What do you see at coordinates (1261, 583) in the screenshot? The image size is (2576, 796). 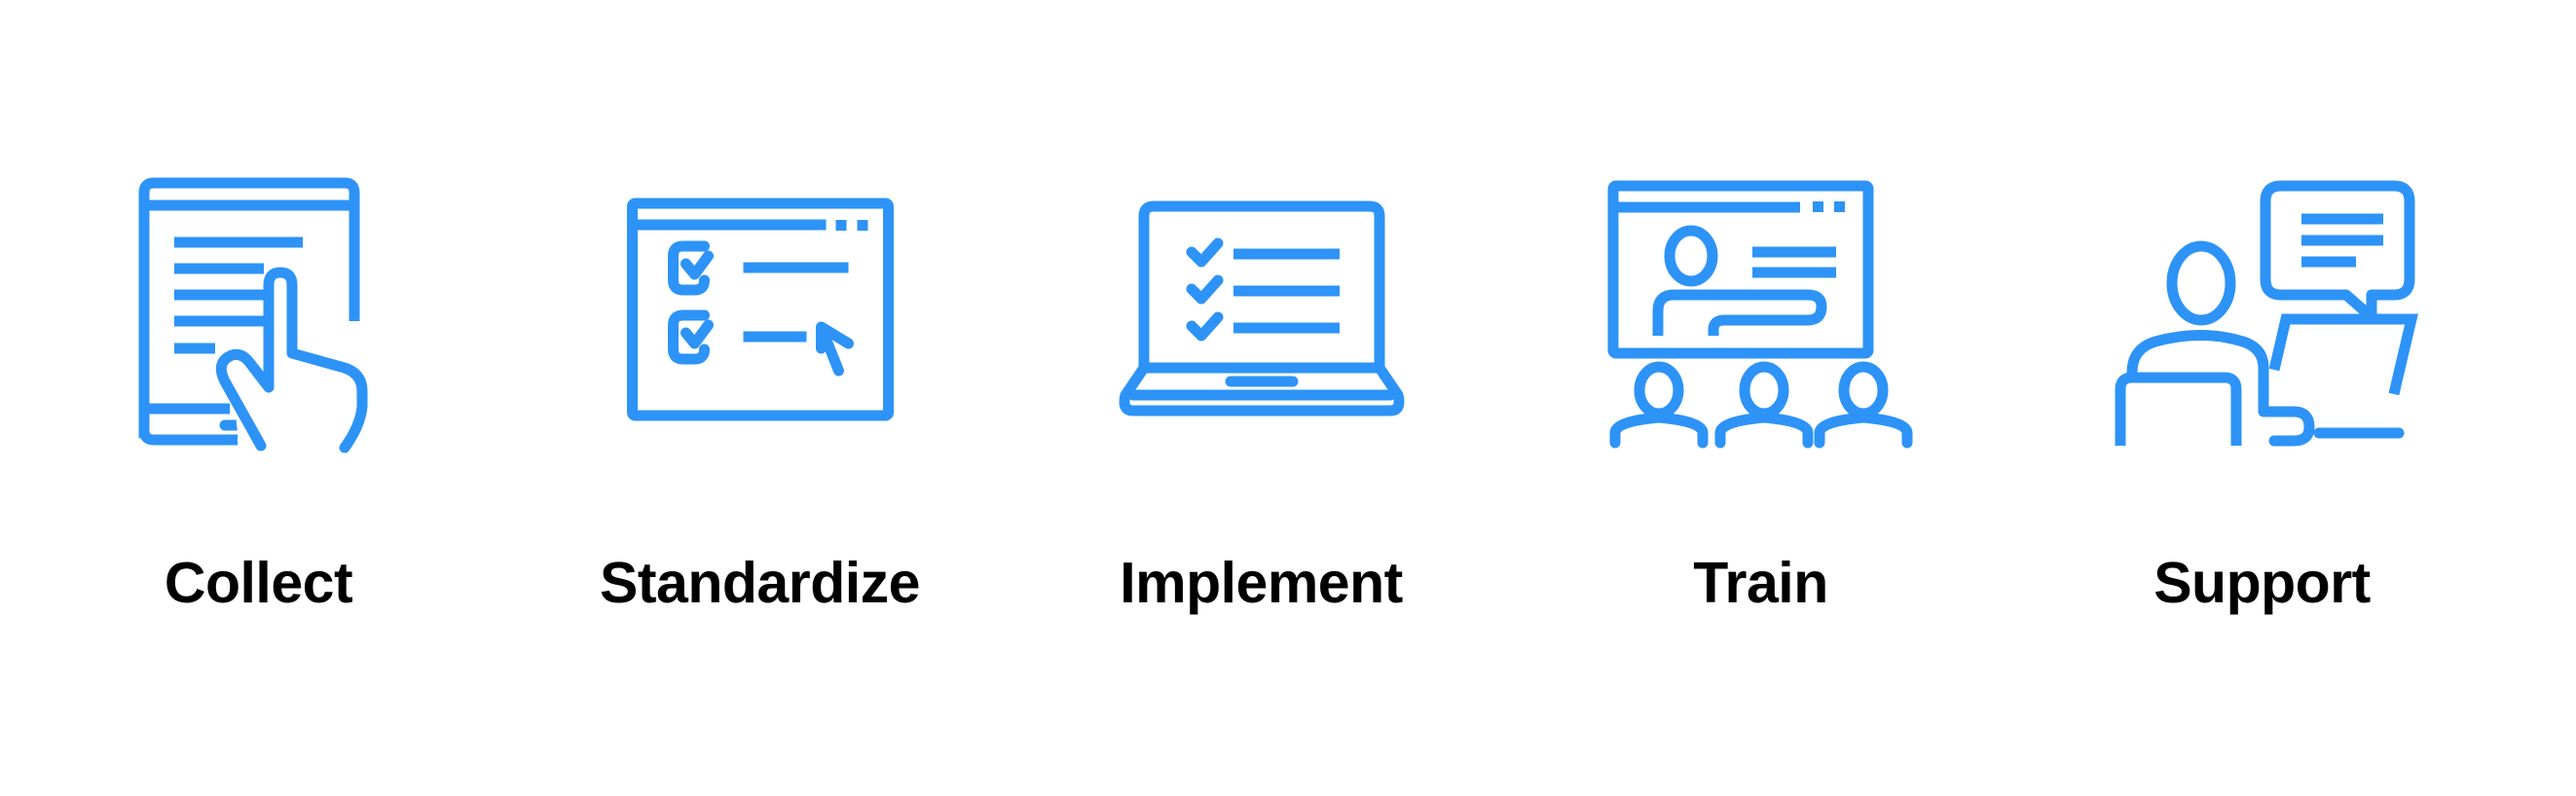 I see `step-label: Implement` at bounding box center [1261, 583].